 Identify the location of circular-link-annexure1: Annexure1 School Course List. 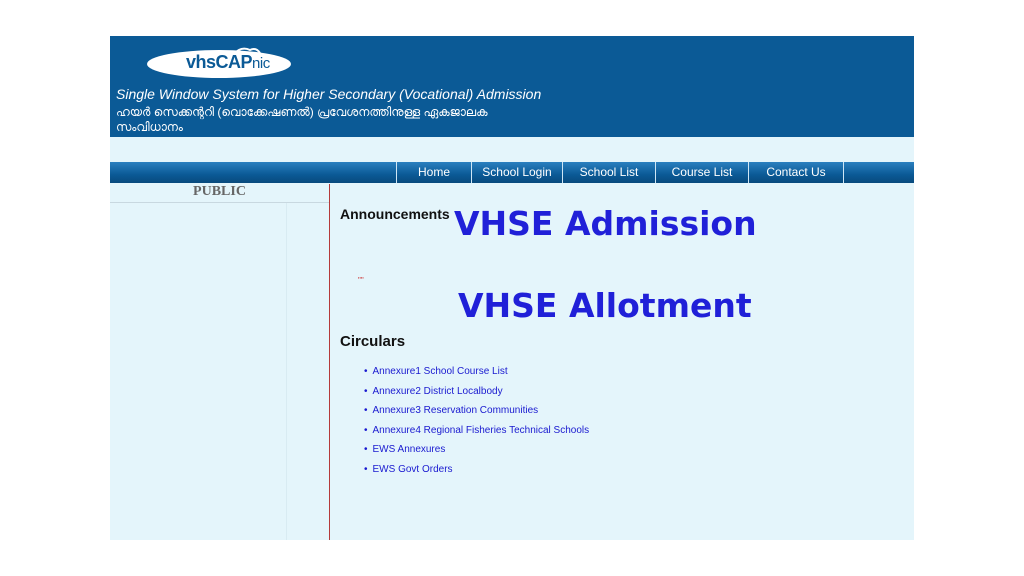
(476, 376).